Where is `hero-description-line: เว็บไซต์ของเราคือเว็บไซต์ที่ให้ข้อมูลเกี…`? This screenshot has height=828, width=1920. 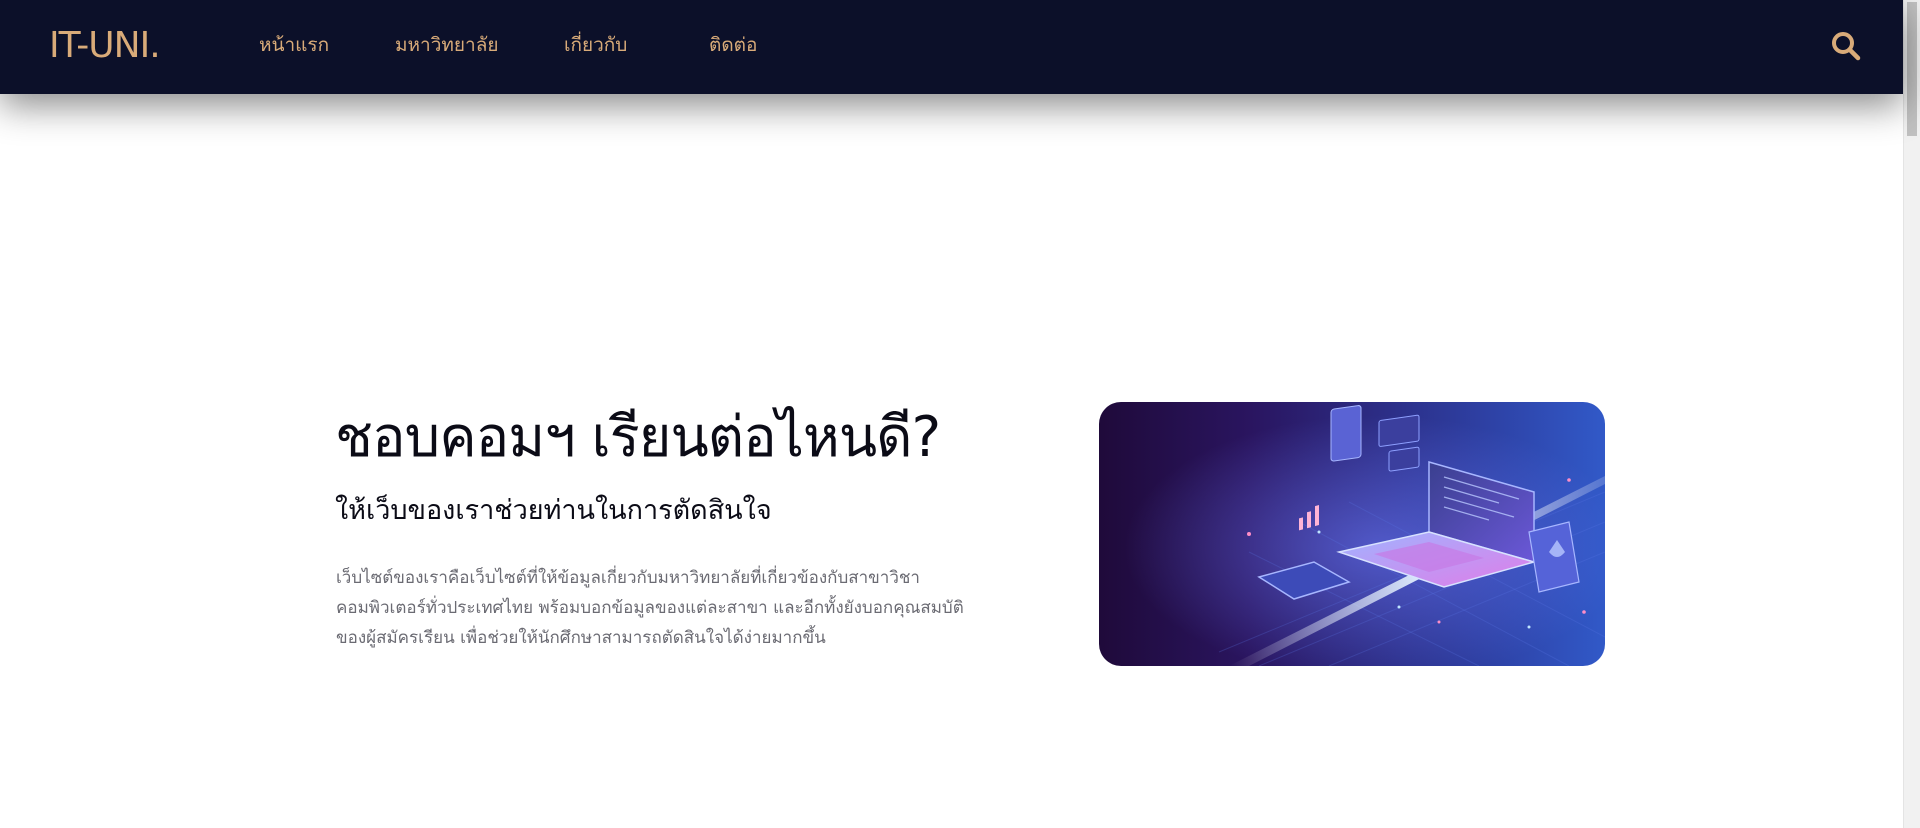
hero-description-line: เว็บไซต์ของเราคือเว็บไซต์ที่ให้ข้อมูลเกี… is located at coordinates (628, 578).